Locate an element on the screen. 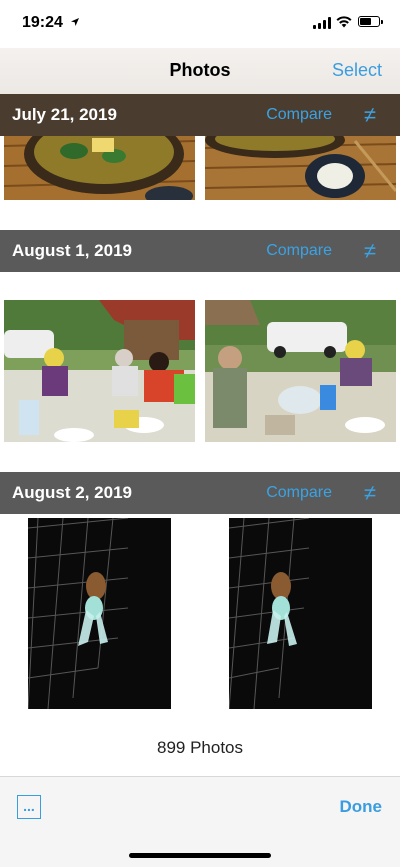  section-header-july-21: July 21, 2019 Compare ≠ is located at coordinates (200, 115).